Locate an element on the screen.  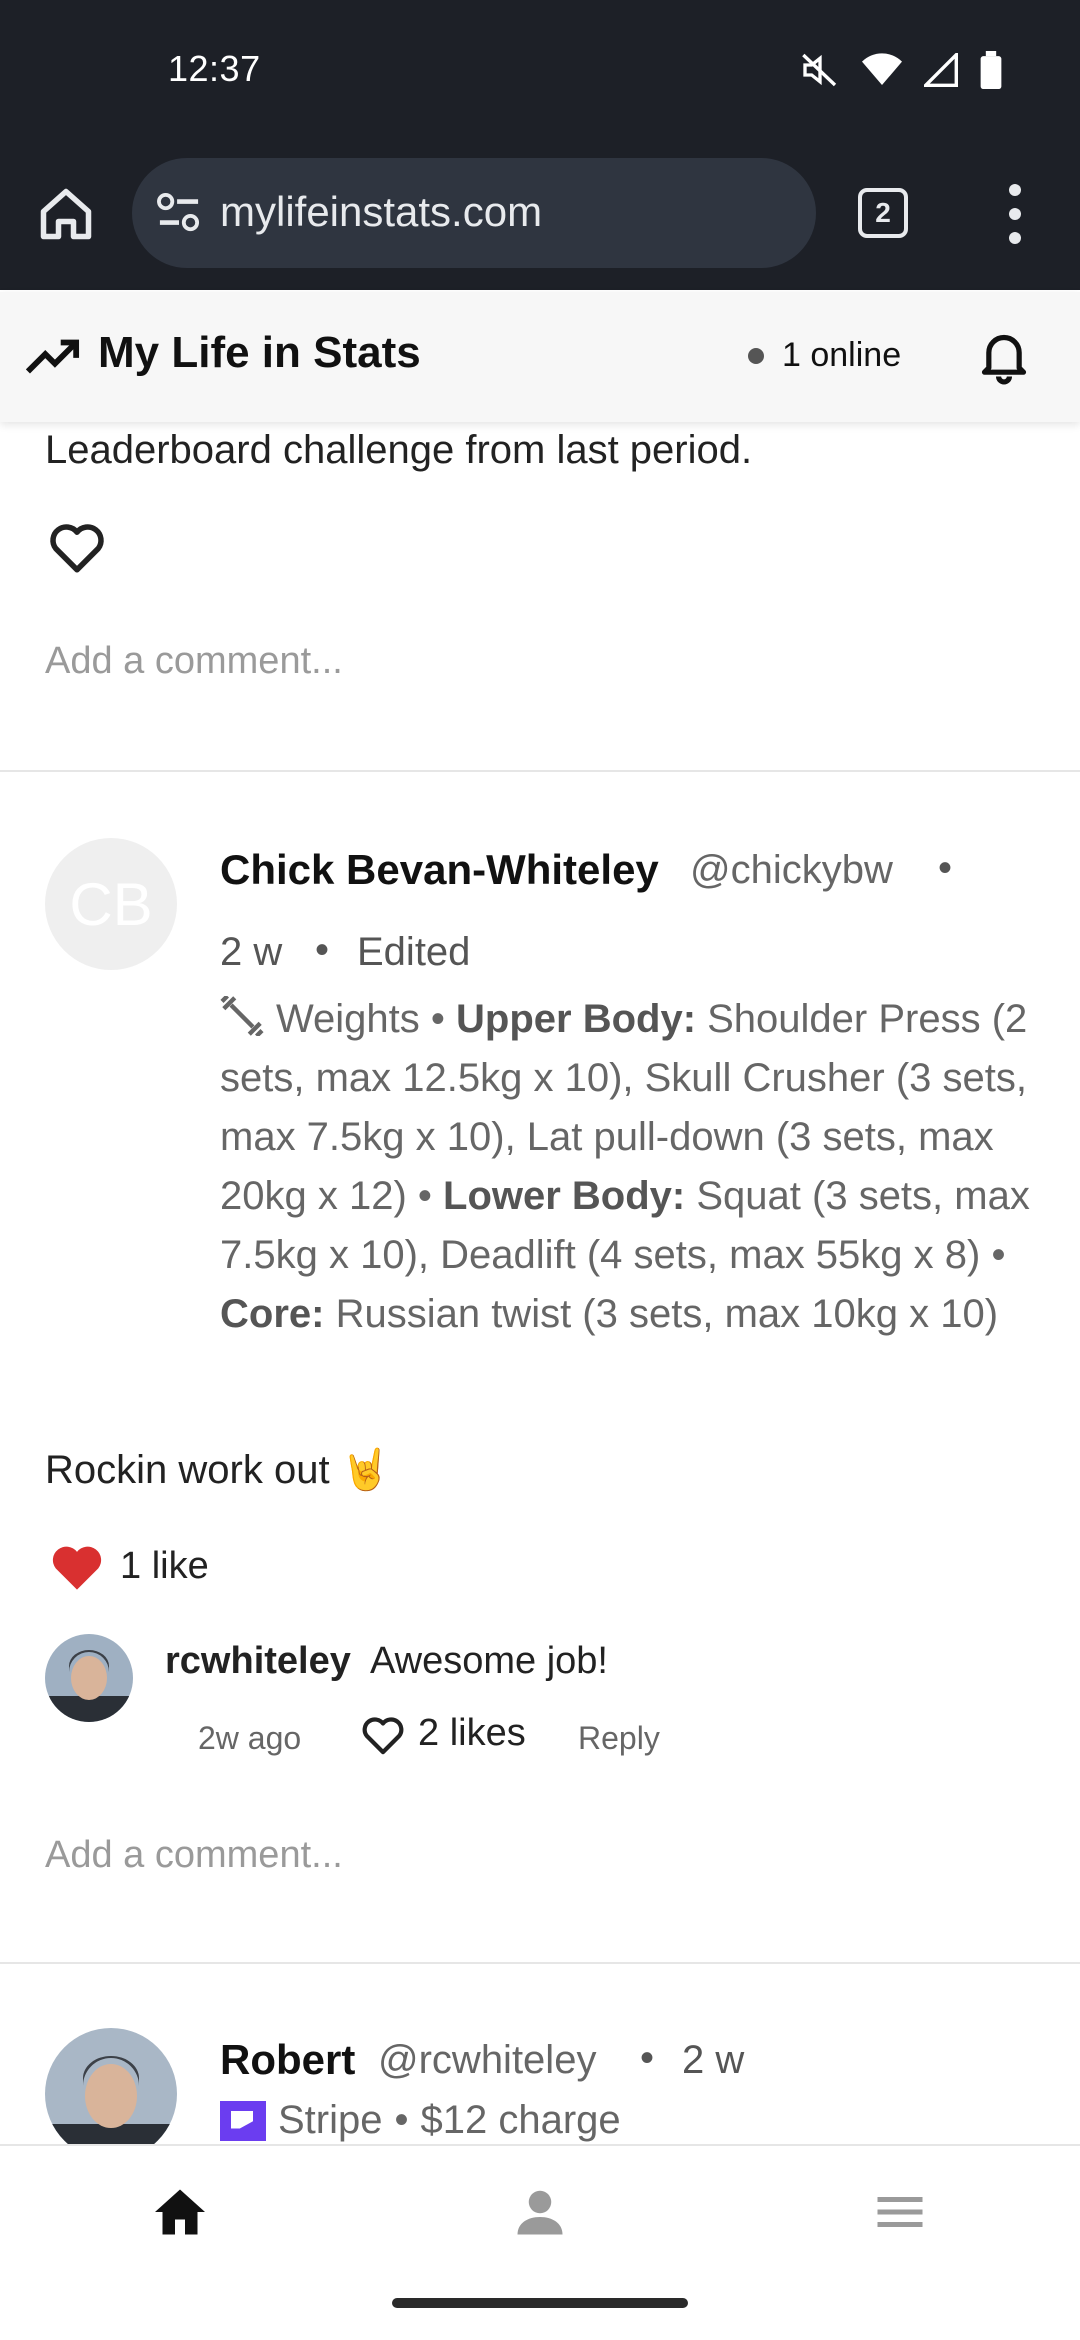
url-text: mylifeinstats.com is located at coordinates (381, 212).